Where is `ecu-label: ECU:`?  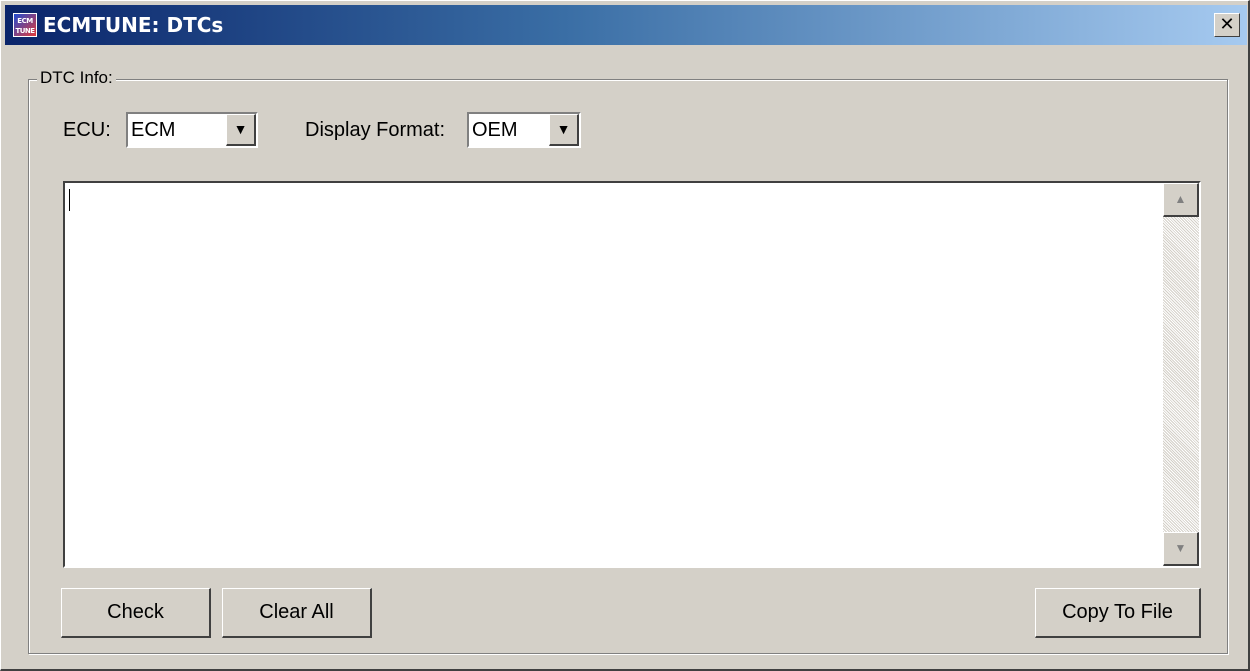
ecu-label: ECU: is located at coordinates (87, 130).